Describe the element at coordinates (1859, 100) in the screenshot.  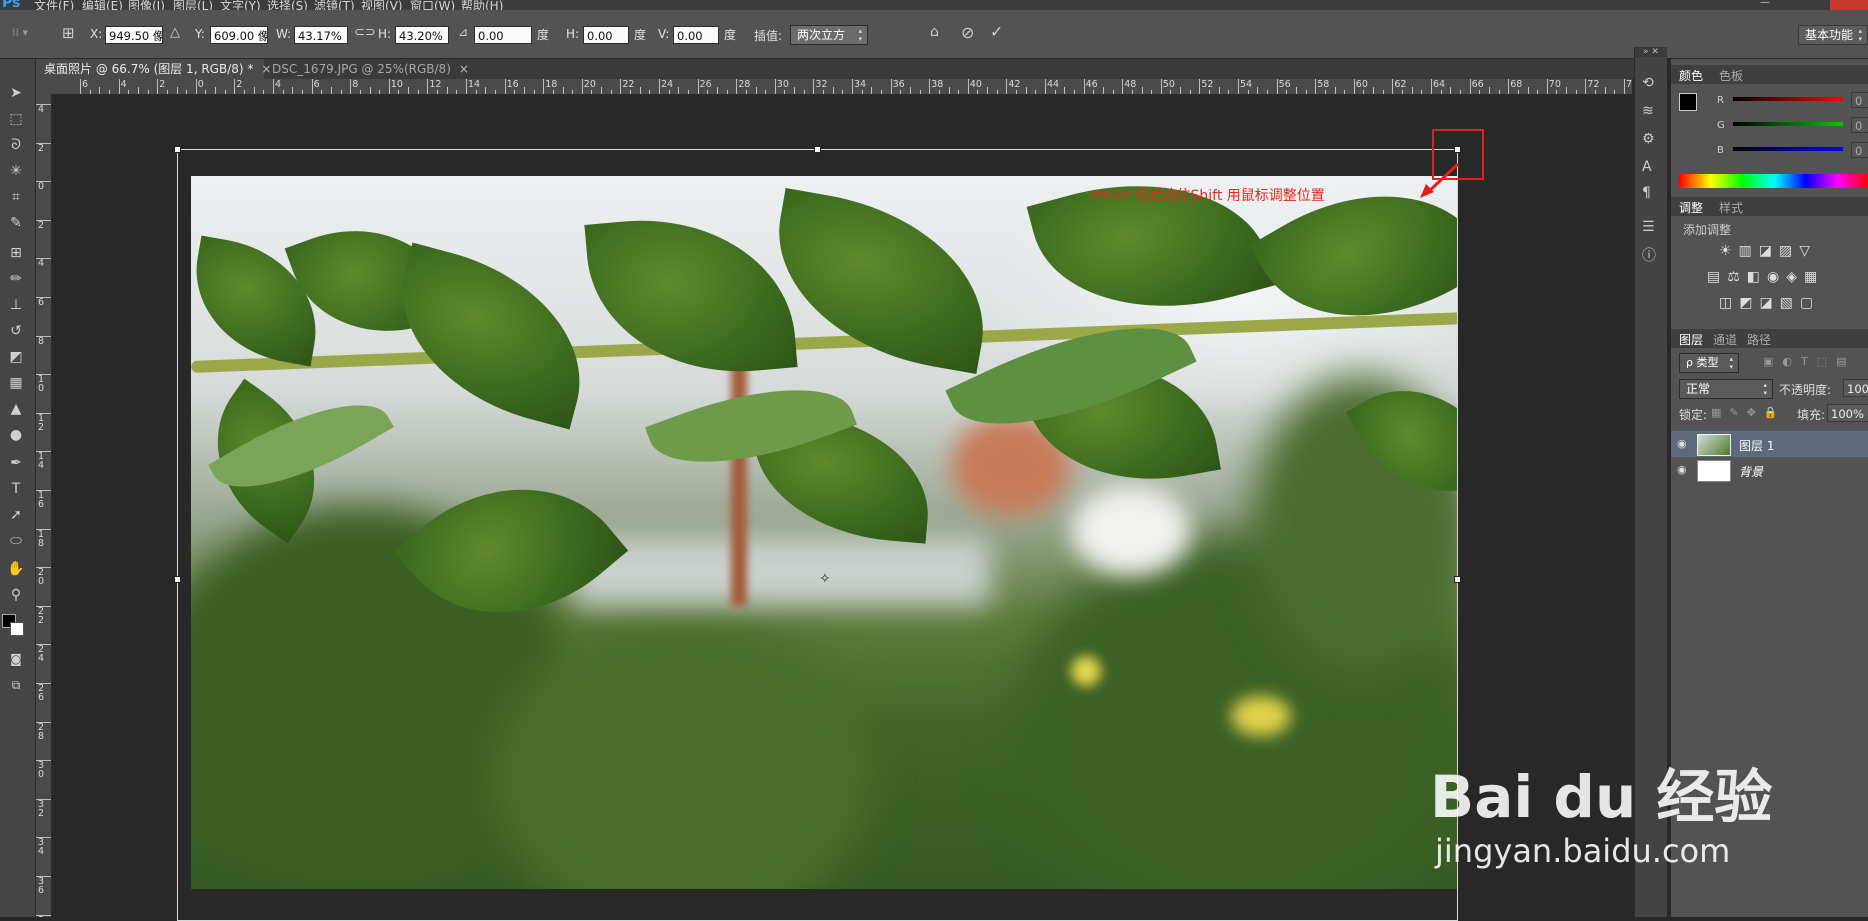
I see `r-field: 0` at that location.